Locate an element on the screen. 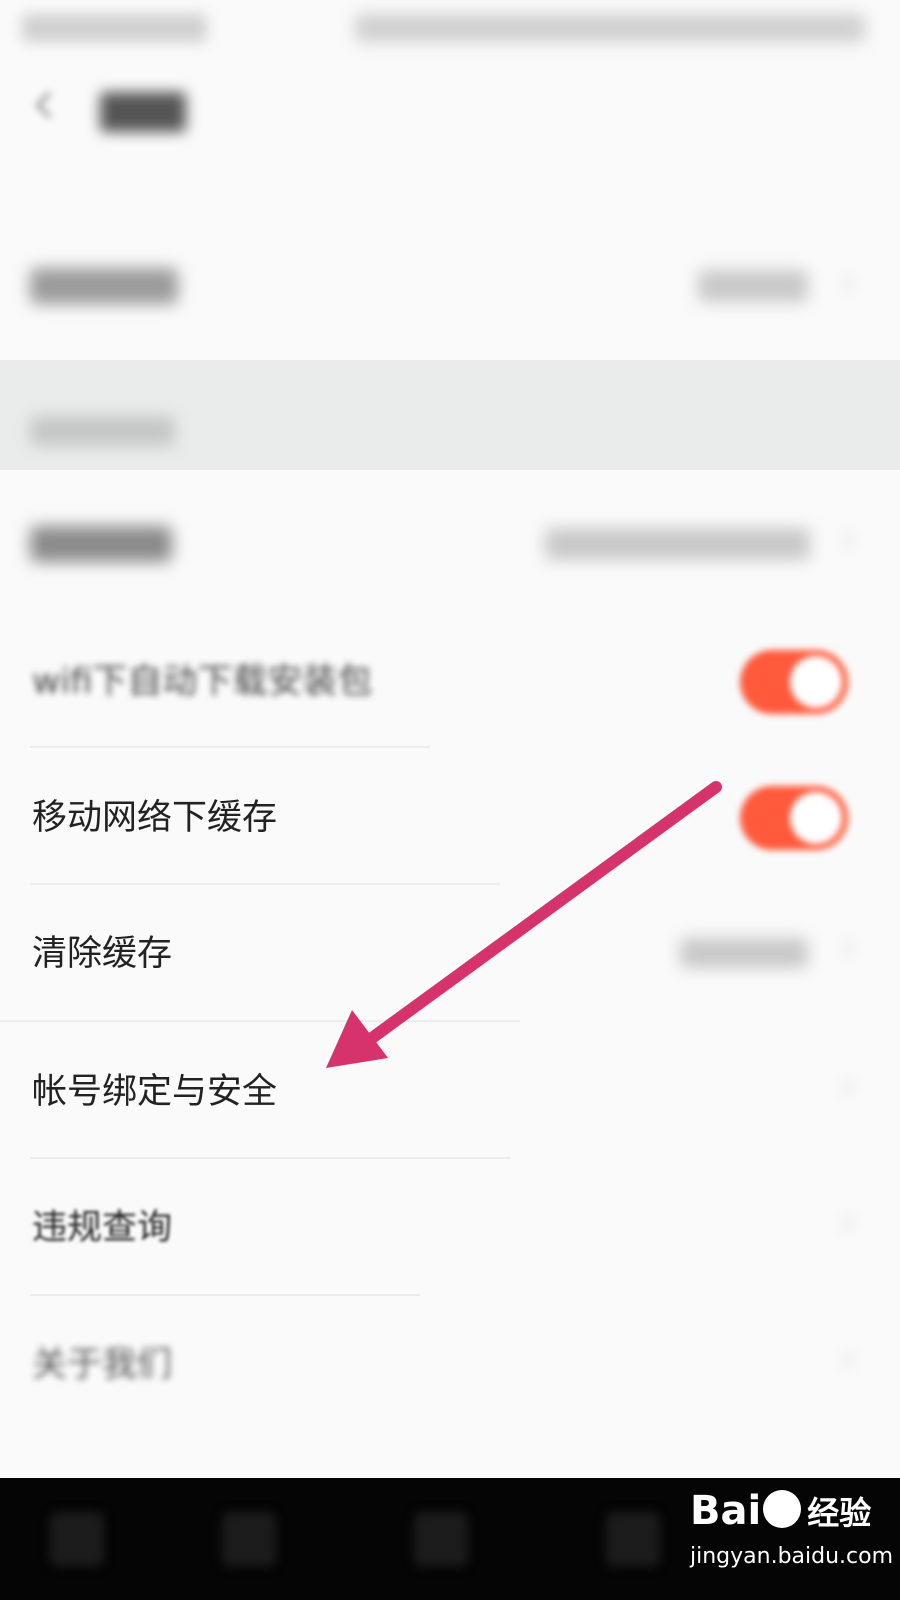 This screenshot has height=1600, width=900. nav-back-button is located at coordinates (77, 1539).